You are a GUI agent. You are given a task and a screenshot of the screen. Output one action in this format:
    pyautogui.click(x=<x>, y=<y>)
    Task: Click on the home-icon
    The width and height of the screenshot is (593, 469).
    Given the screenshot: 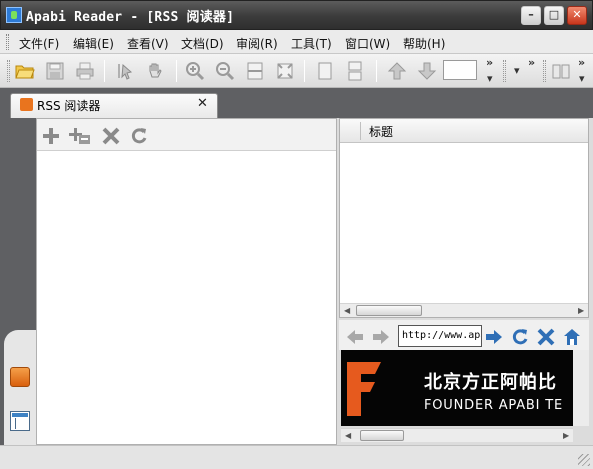 What is the action you would take?
    pyautogui.click(x=572, y=337)
    